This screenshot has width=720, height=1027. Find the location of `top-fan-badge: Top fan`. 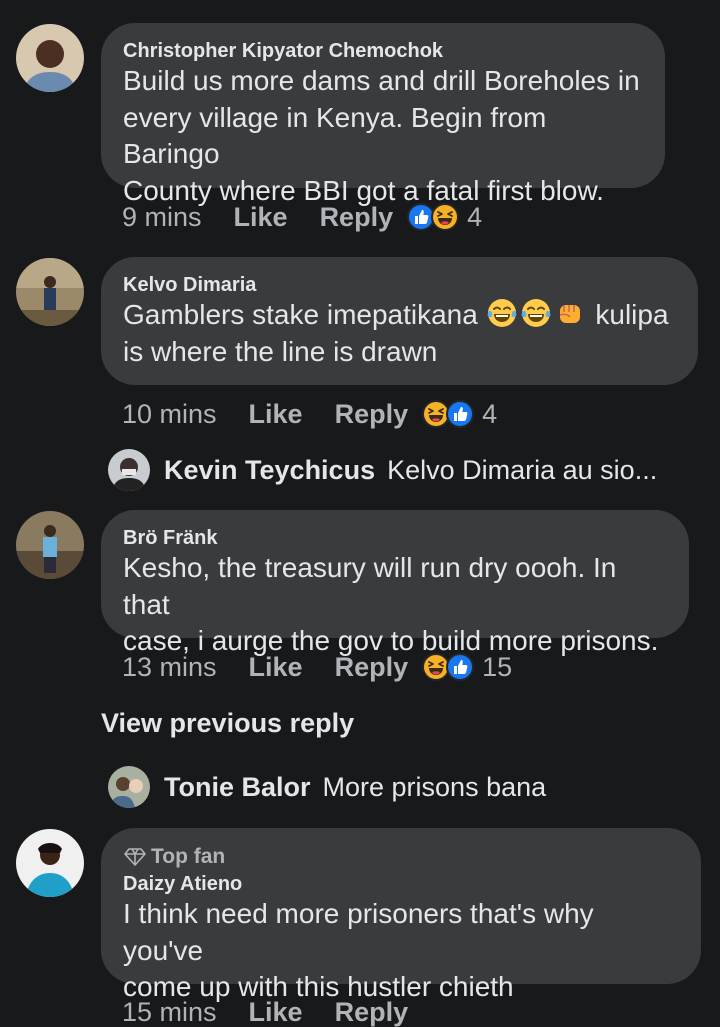

top-fan-badge: Top fan is located at coordinates (401, 857).